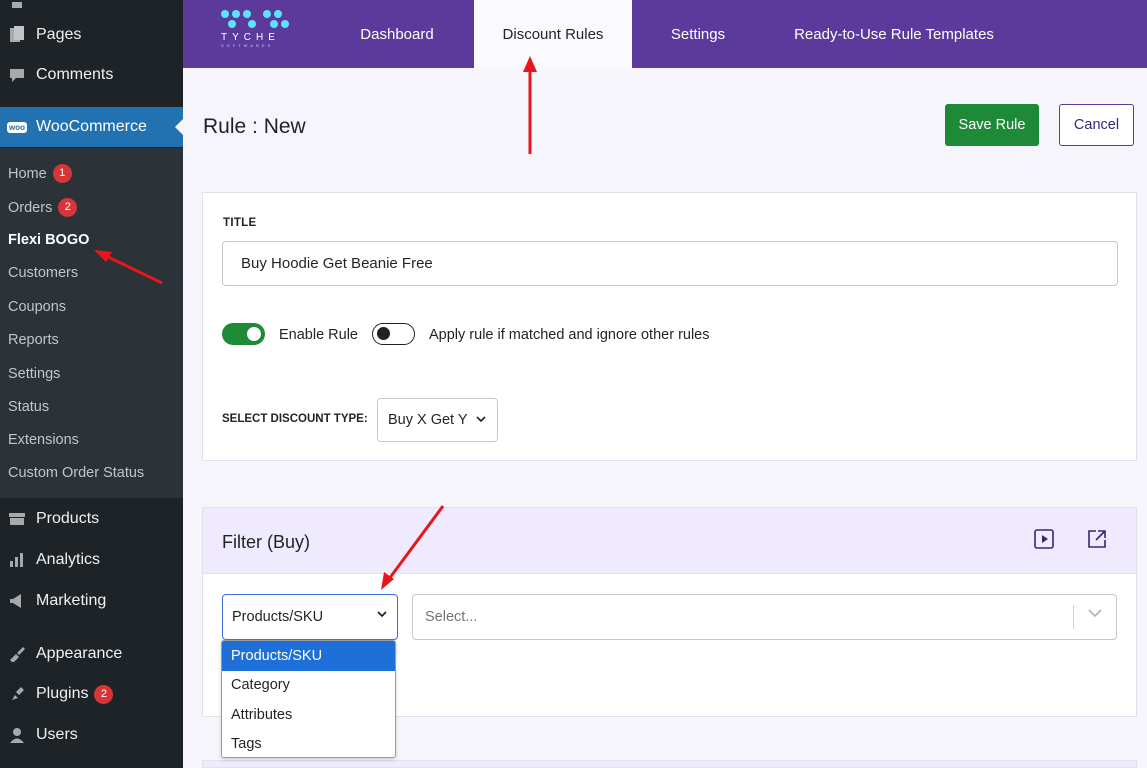  I want to click on sidebar-item-label: Analytics, so click(68, 559).